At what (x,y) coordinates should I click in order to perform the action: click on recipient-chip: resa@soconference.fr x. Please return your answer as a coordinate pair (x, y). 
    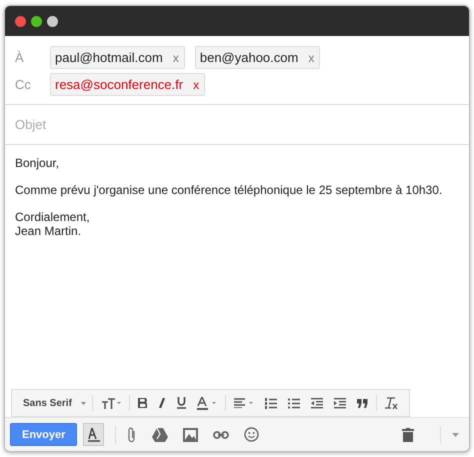
    Looking at the image, I should click on (128, 84).